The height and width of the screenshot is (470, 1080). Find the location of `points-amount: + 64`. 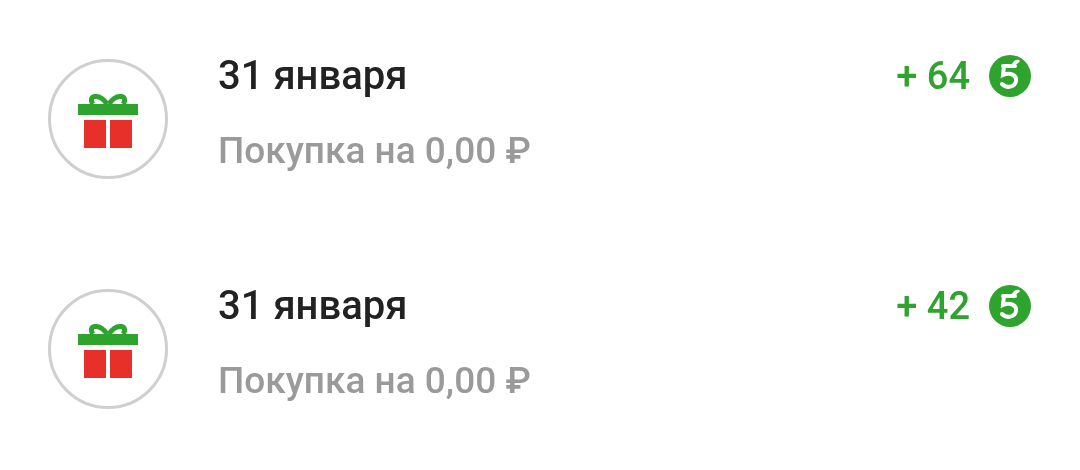

points-amount: + 64 is located at coordinates (933, 76).